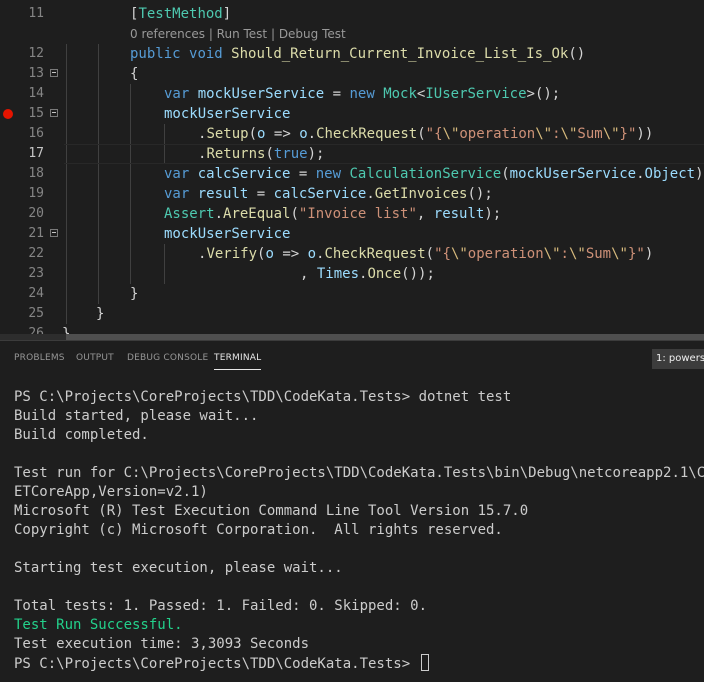 This screenshot has height=682, width=704. What do you see at coordinates (261, 154) in the screenshot?
I see `code-text: .Returns(true);` at bounding box center [261, 154].